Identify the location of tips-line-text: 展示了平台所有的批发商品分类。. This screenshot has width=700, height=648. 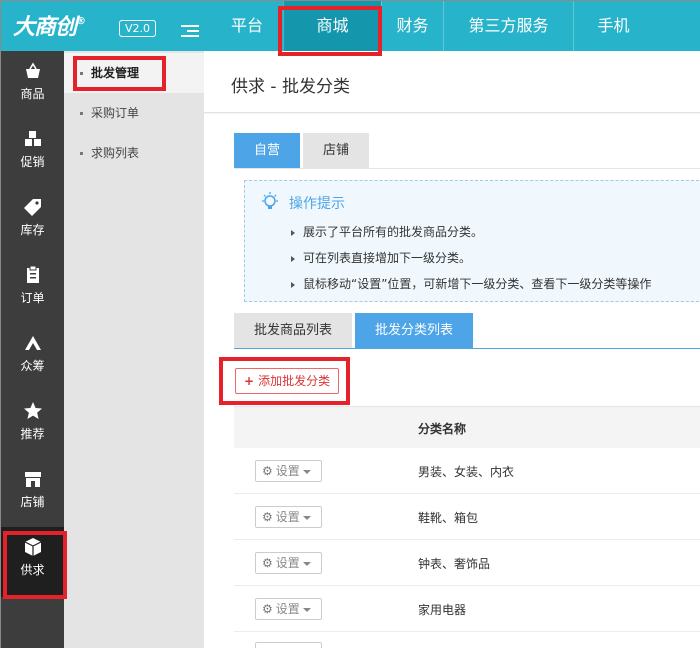
(393, 232).